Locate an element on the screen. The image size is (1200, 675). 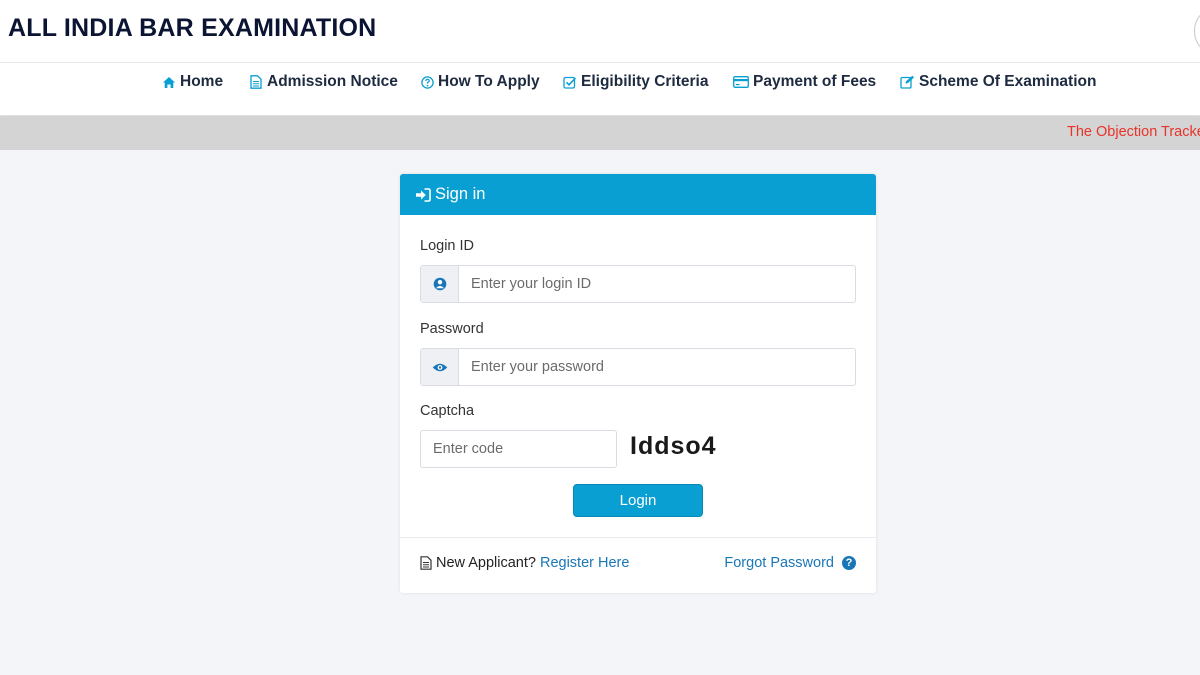
question-circle-icon is located at coordinates (427, 82).